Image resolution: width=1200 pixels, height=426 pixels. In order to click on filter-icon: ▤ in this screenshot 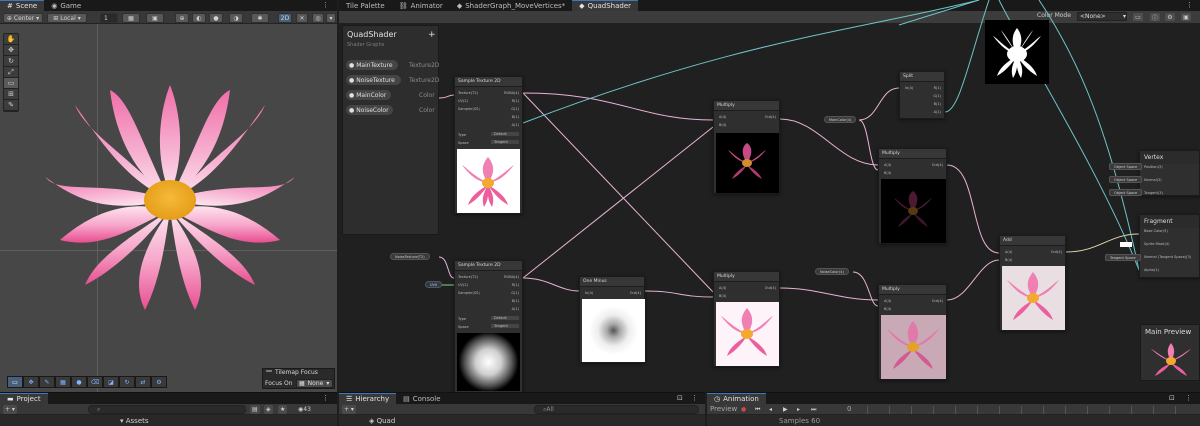, I will do `click(255, 409)`.